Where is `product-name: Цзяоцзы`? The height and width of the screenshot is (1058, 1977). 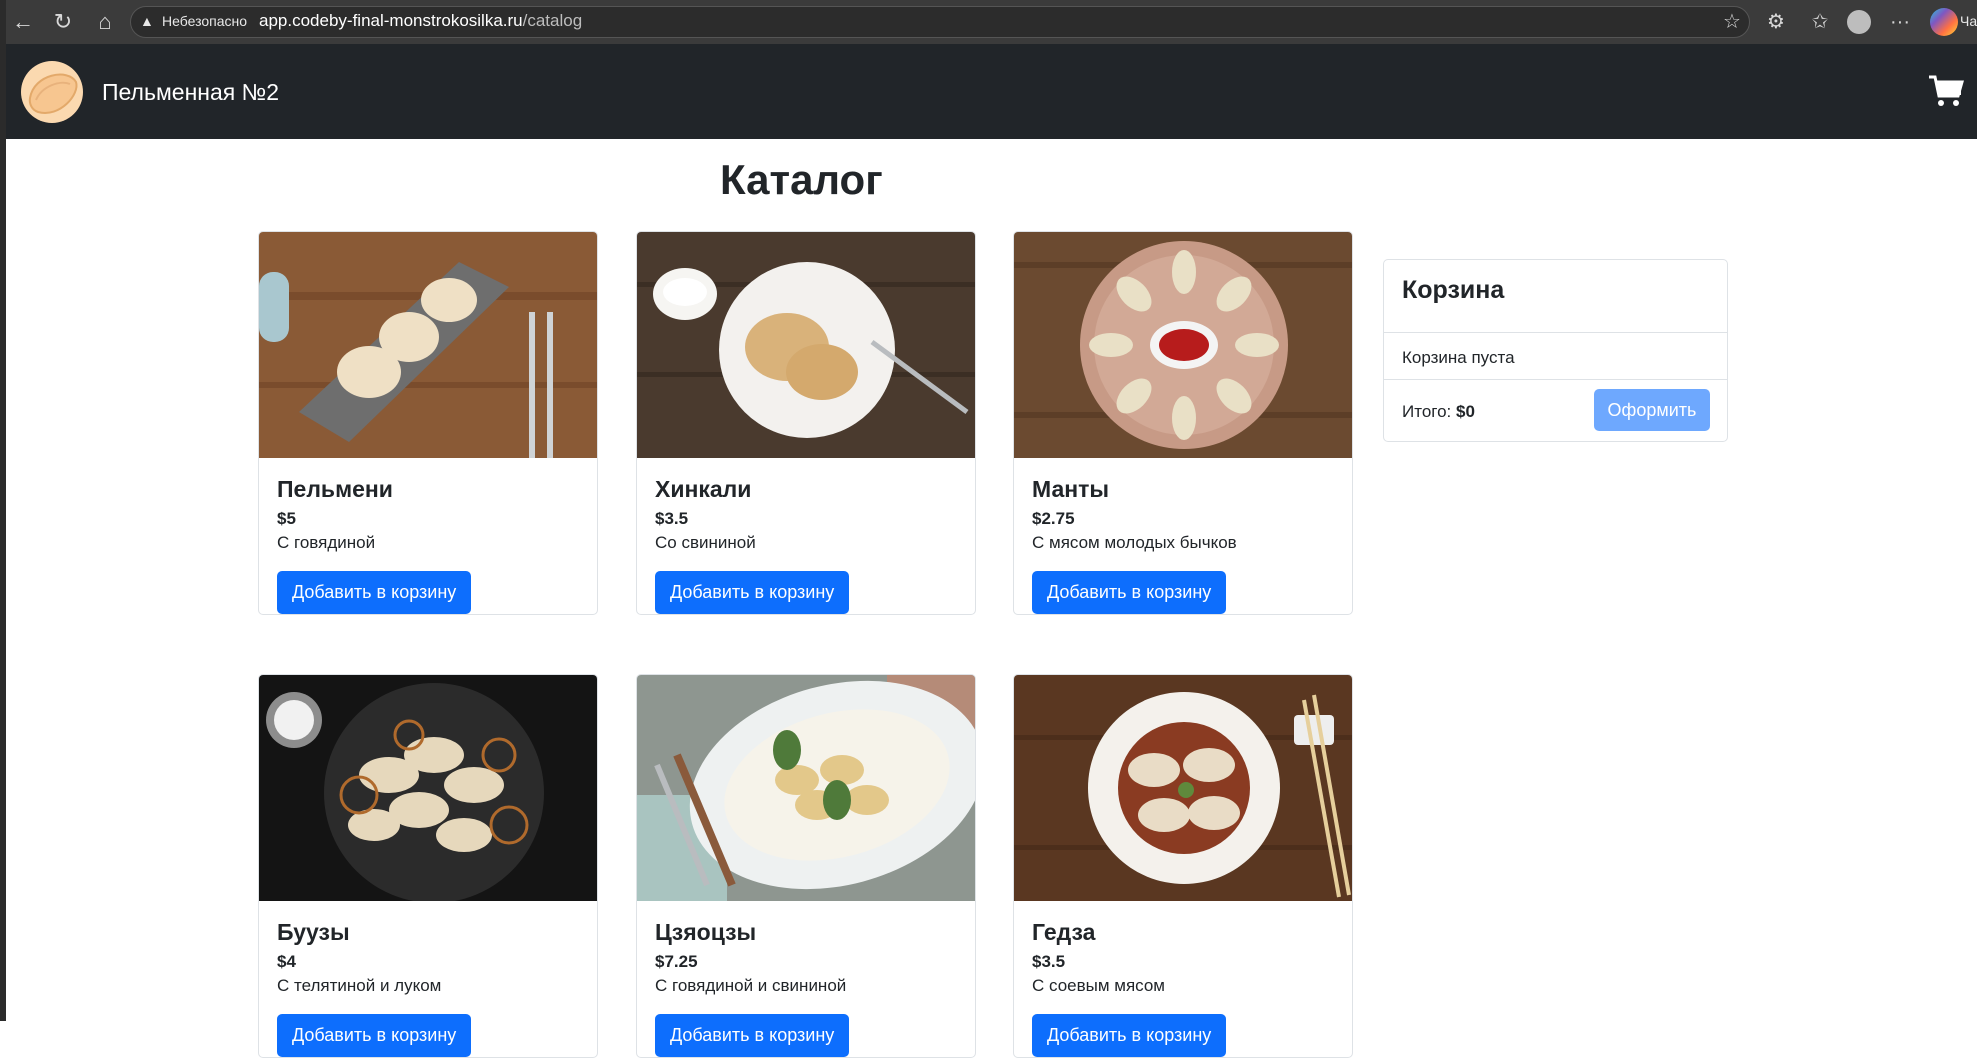
product-name: Цзяоцзы is located at coordinates (706, 932).